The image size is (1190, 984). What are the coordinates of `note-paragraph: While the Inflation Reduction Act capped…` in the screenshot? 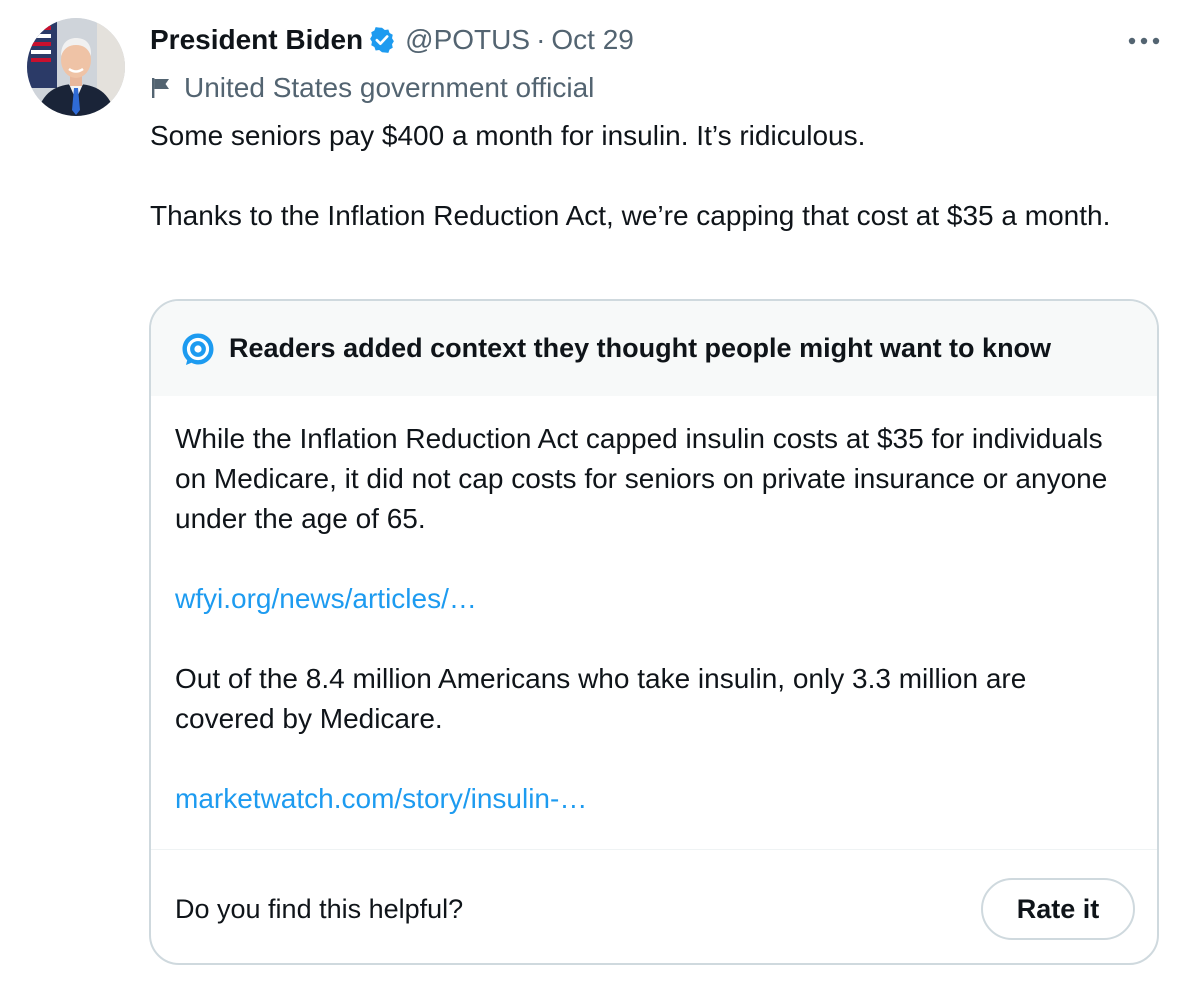 It's located at (641, 478).